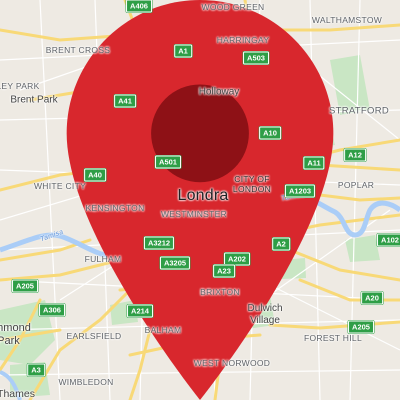 This screenshot has width=400, height=400. Describe the element at coordinates (15, 334) in the screenshot. I see `label-richmond-park: hmond Park` at that location.